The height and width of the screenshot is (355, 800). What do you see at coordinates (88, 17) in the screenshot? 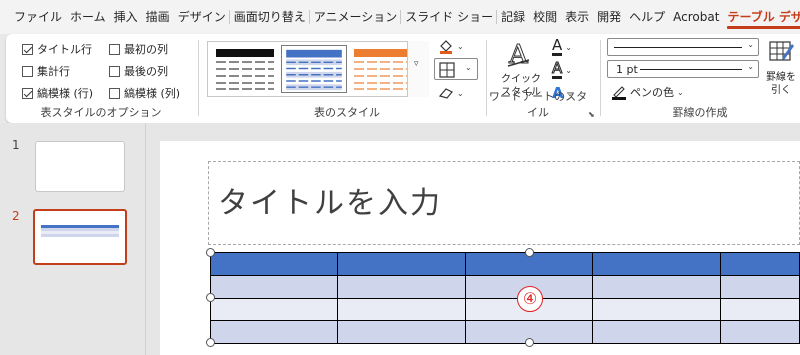
I see `tab-home: ホーム` at bounding box center [88, 17].